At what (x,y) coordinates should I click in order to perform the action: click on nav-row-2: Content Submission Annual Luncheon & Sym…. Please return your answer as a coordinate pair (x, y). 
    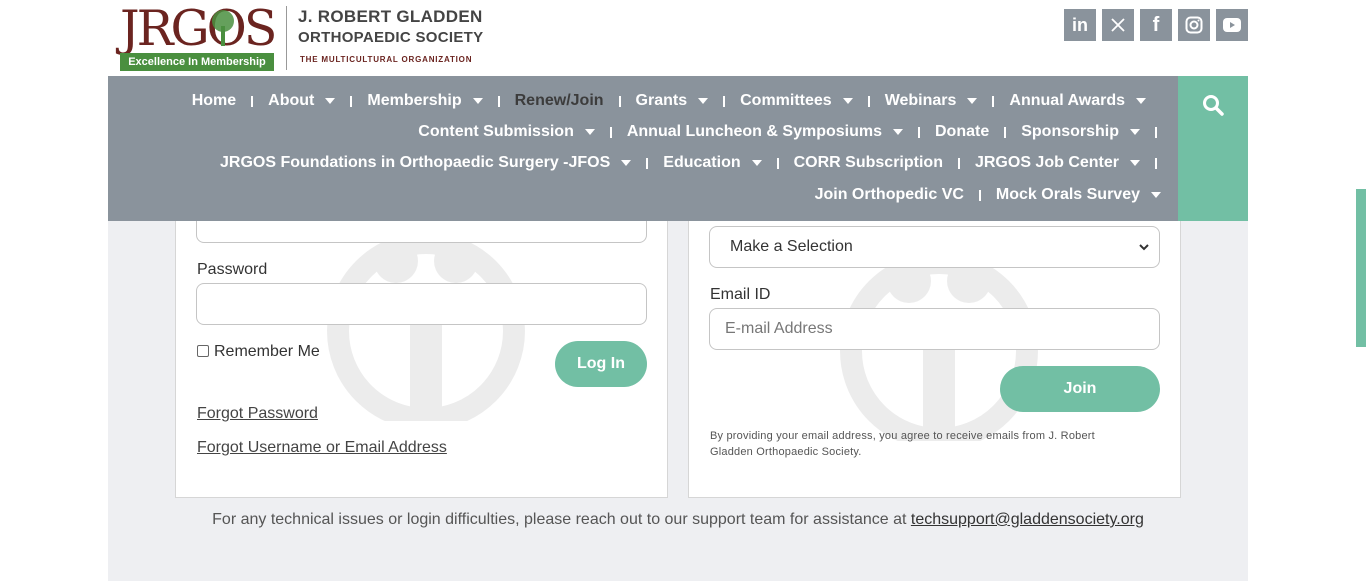
    Looking at the image, I should click on (795, 132).